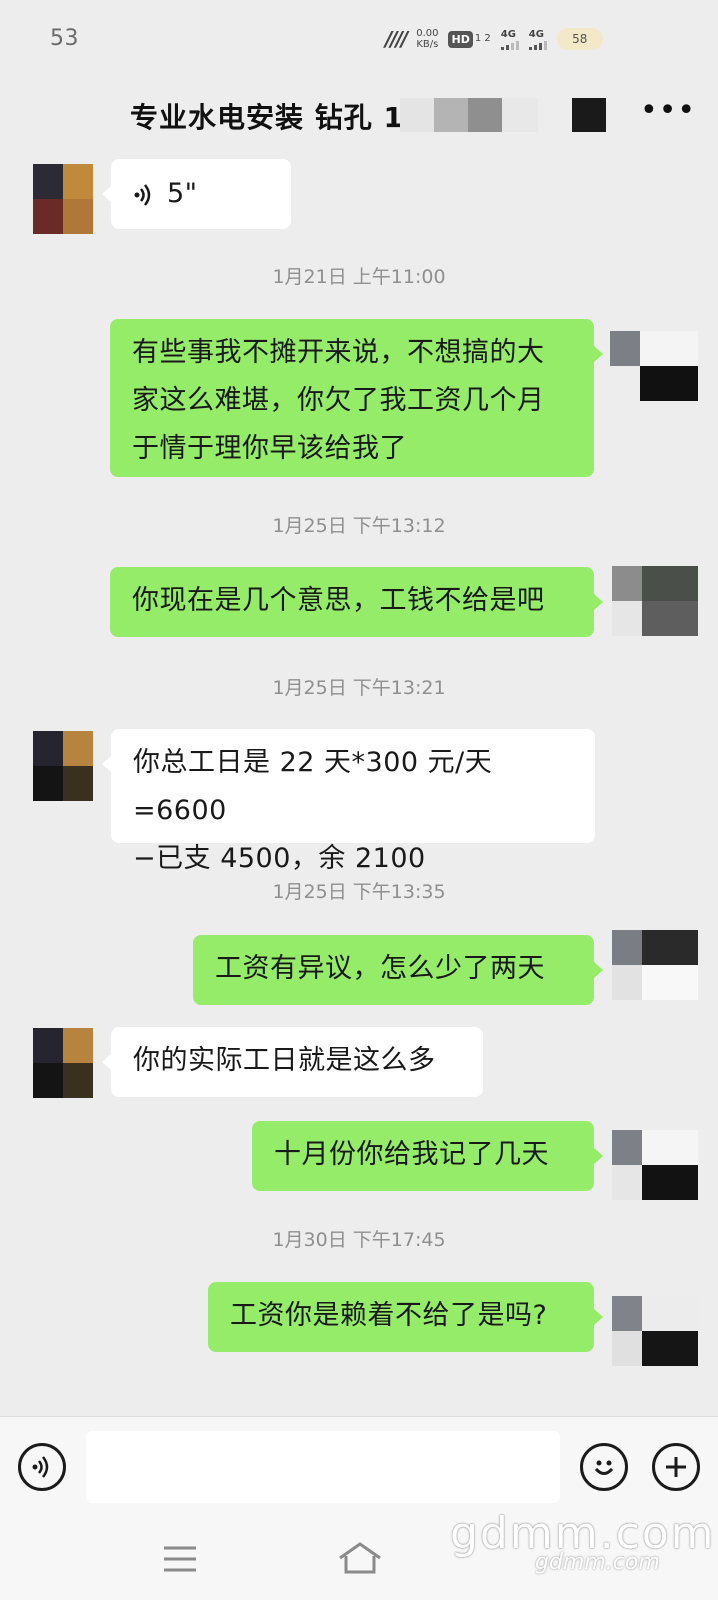 This screenshot has width=718, height=1600. I want to click on more-options-button: •••, so click(667, 113).